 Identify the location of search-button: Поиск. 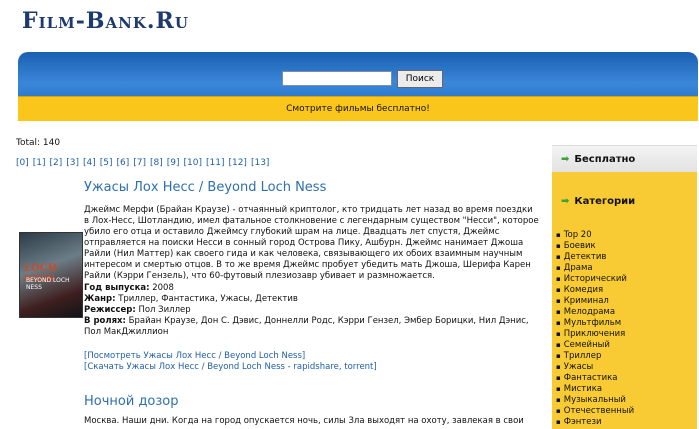
(420, 79).